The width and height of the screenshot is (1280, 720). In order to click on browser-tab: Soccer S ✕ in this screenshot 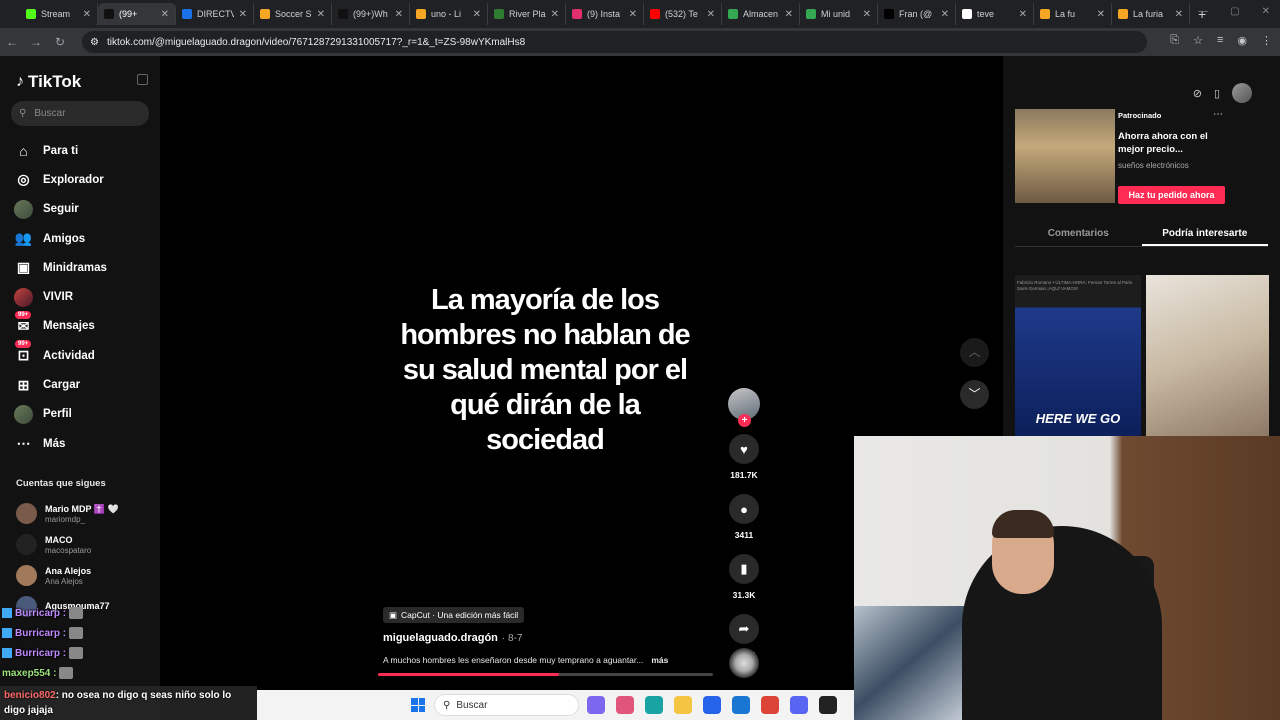, I will do `click(293, 14)`.